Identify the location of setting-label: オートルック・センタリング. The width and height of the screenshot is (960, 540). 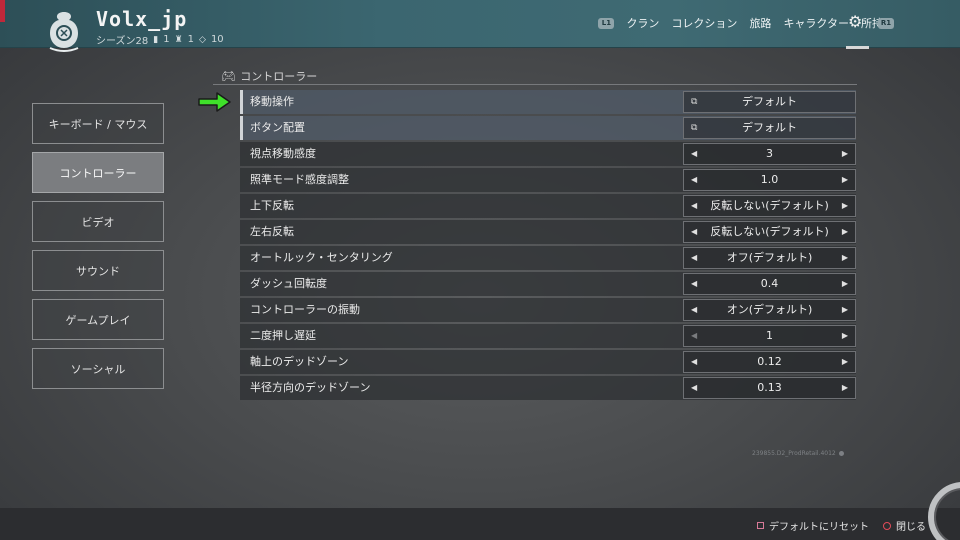
(321, 257).